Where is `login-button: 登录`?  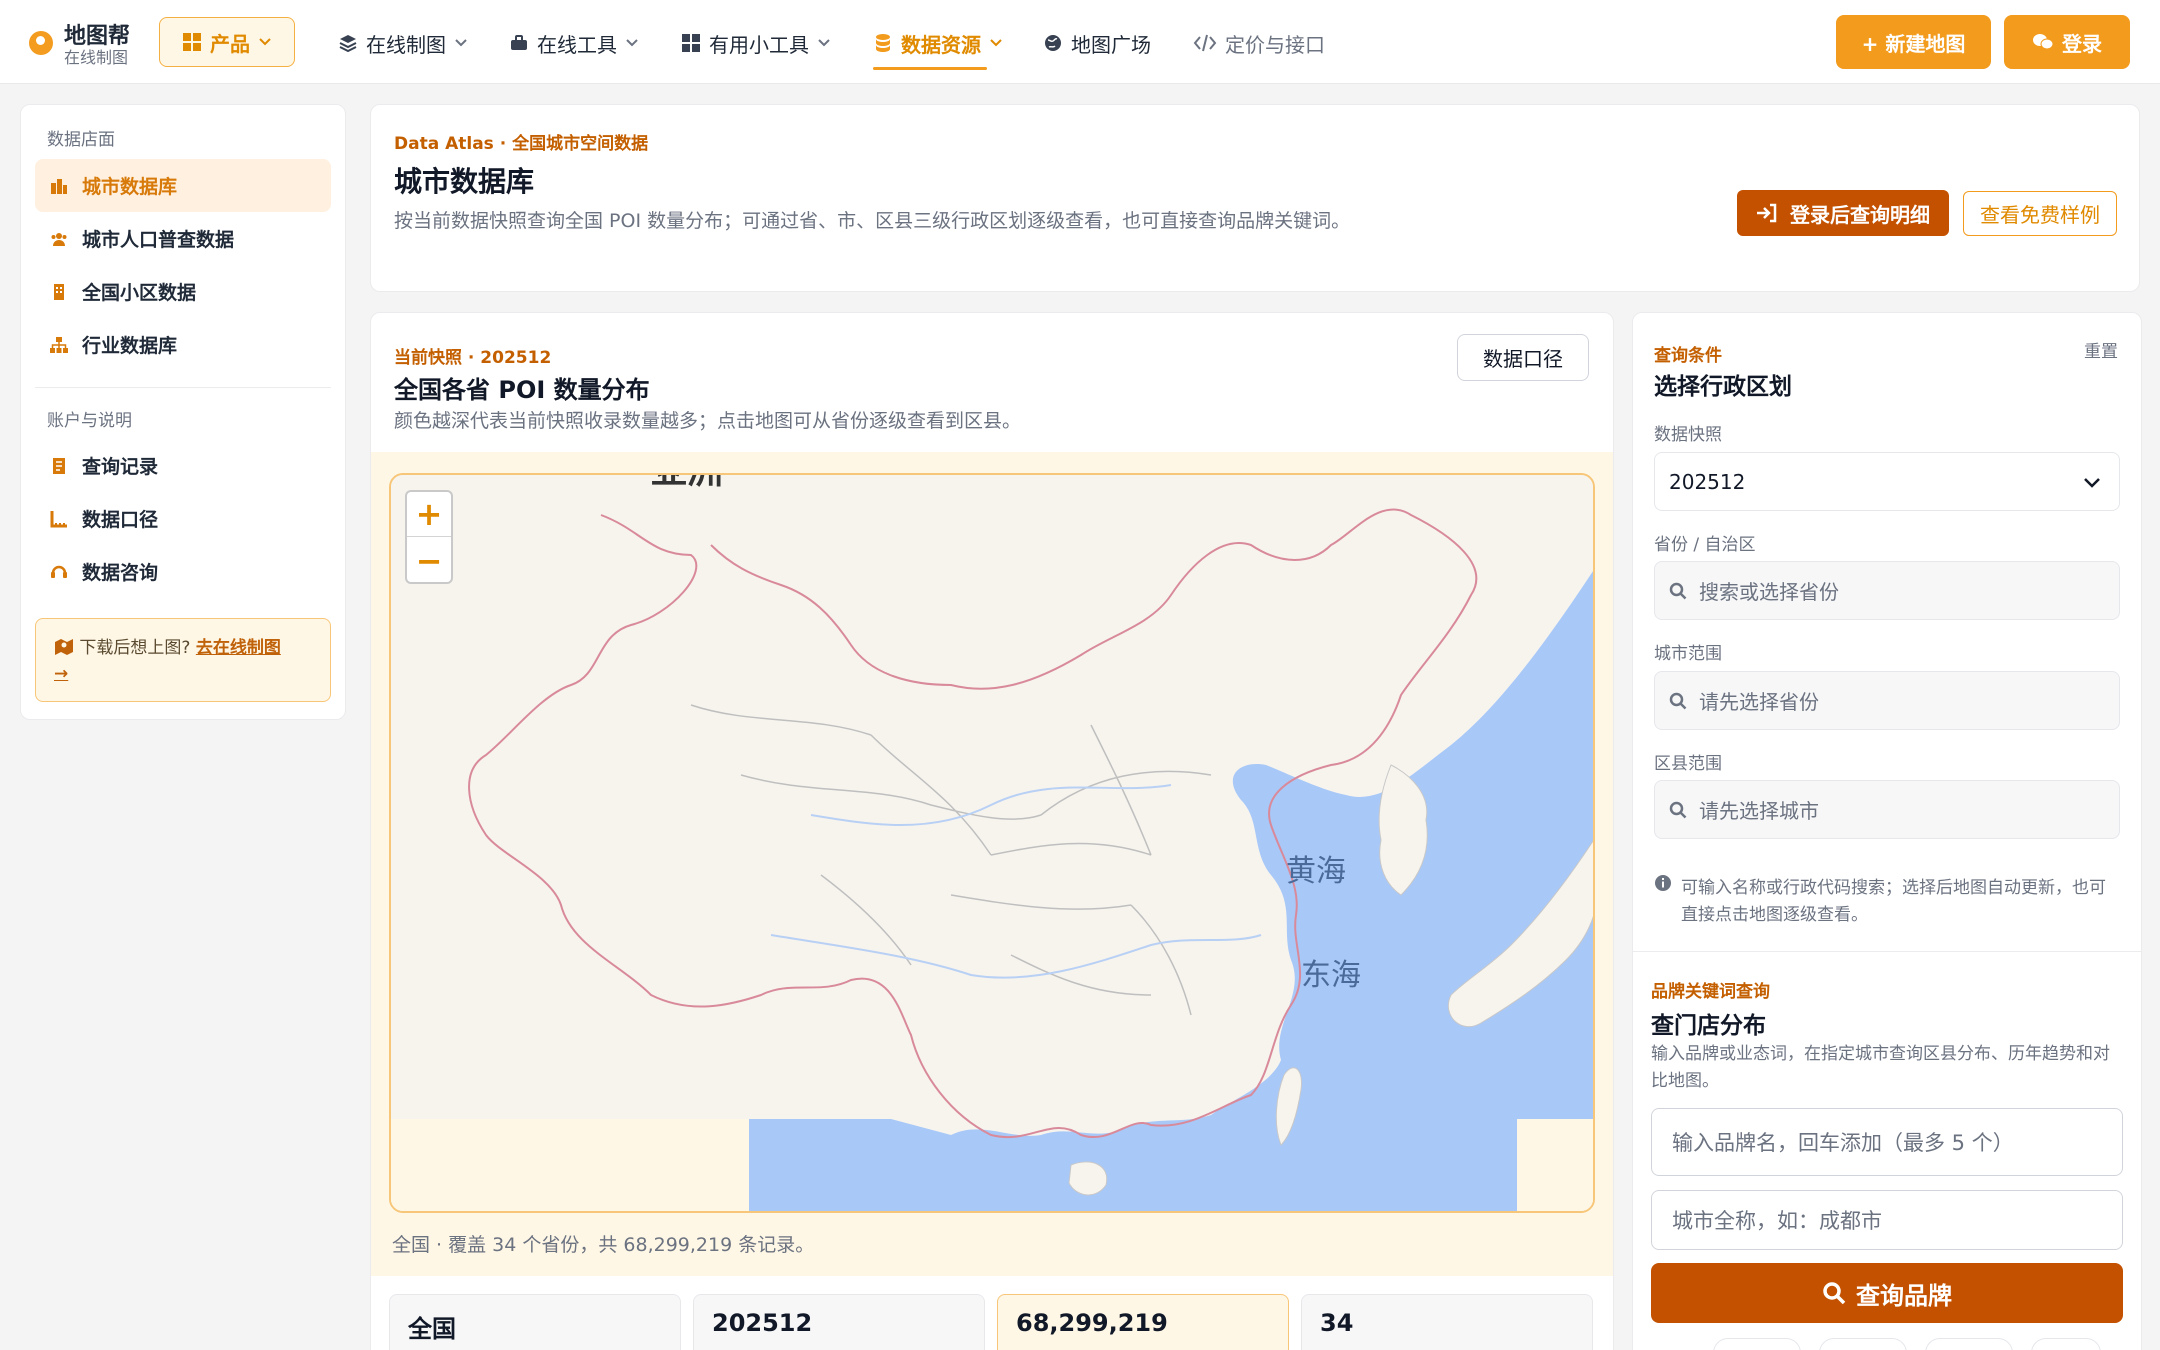
login-button: 登录 is located at coordinates (2067, 42).